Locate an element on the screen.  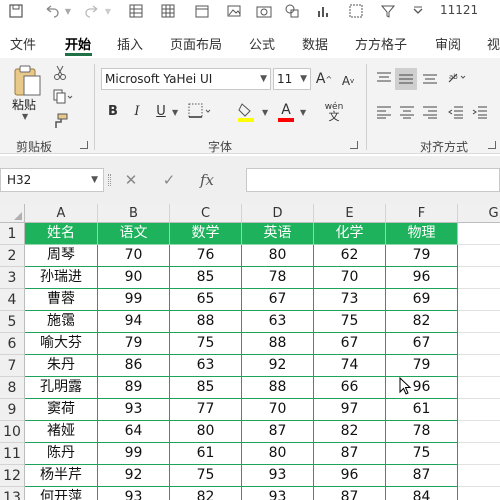
increase-indent-icon is located at coordinates (480, 112).